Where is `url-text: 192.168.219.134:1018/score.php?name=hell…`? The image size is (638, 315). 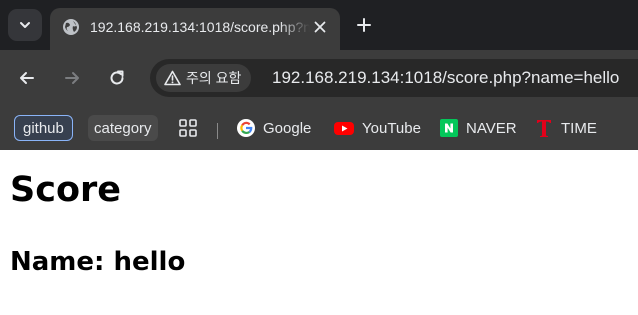
url-text: 192.168.219.134:1018/score.php?name=hell… is located at coordinates (445, 78).